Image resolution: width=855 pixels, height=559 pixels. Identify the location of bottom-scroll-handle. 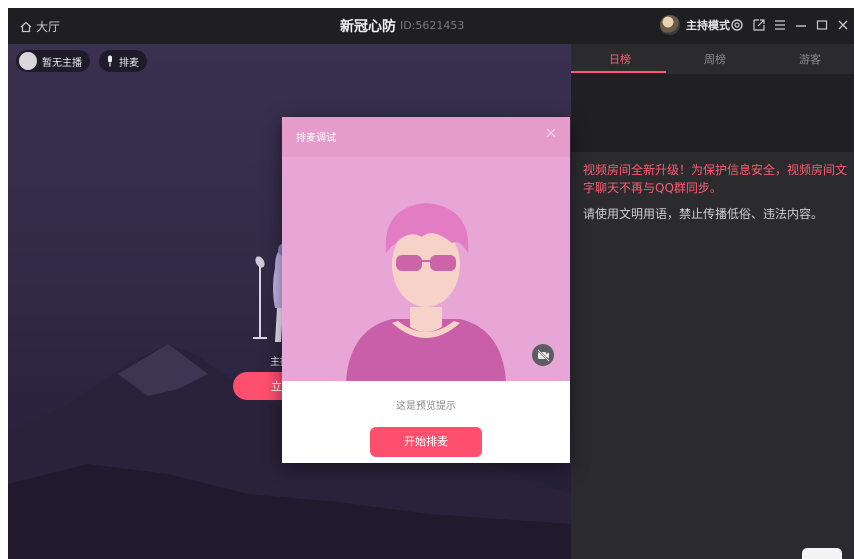
(822, 553).